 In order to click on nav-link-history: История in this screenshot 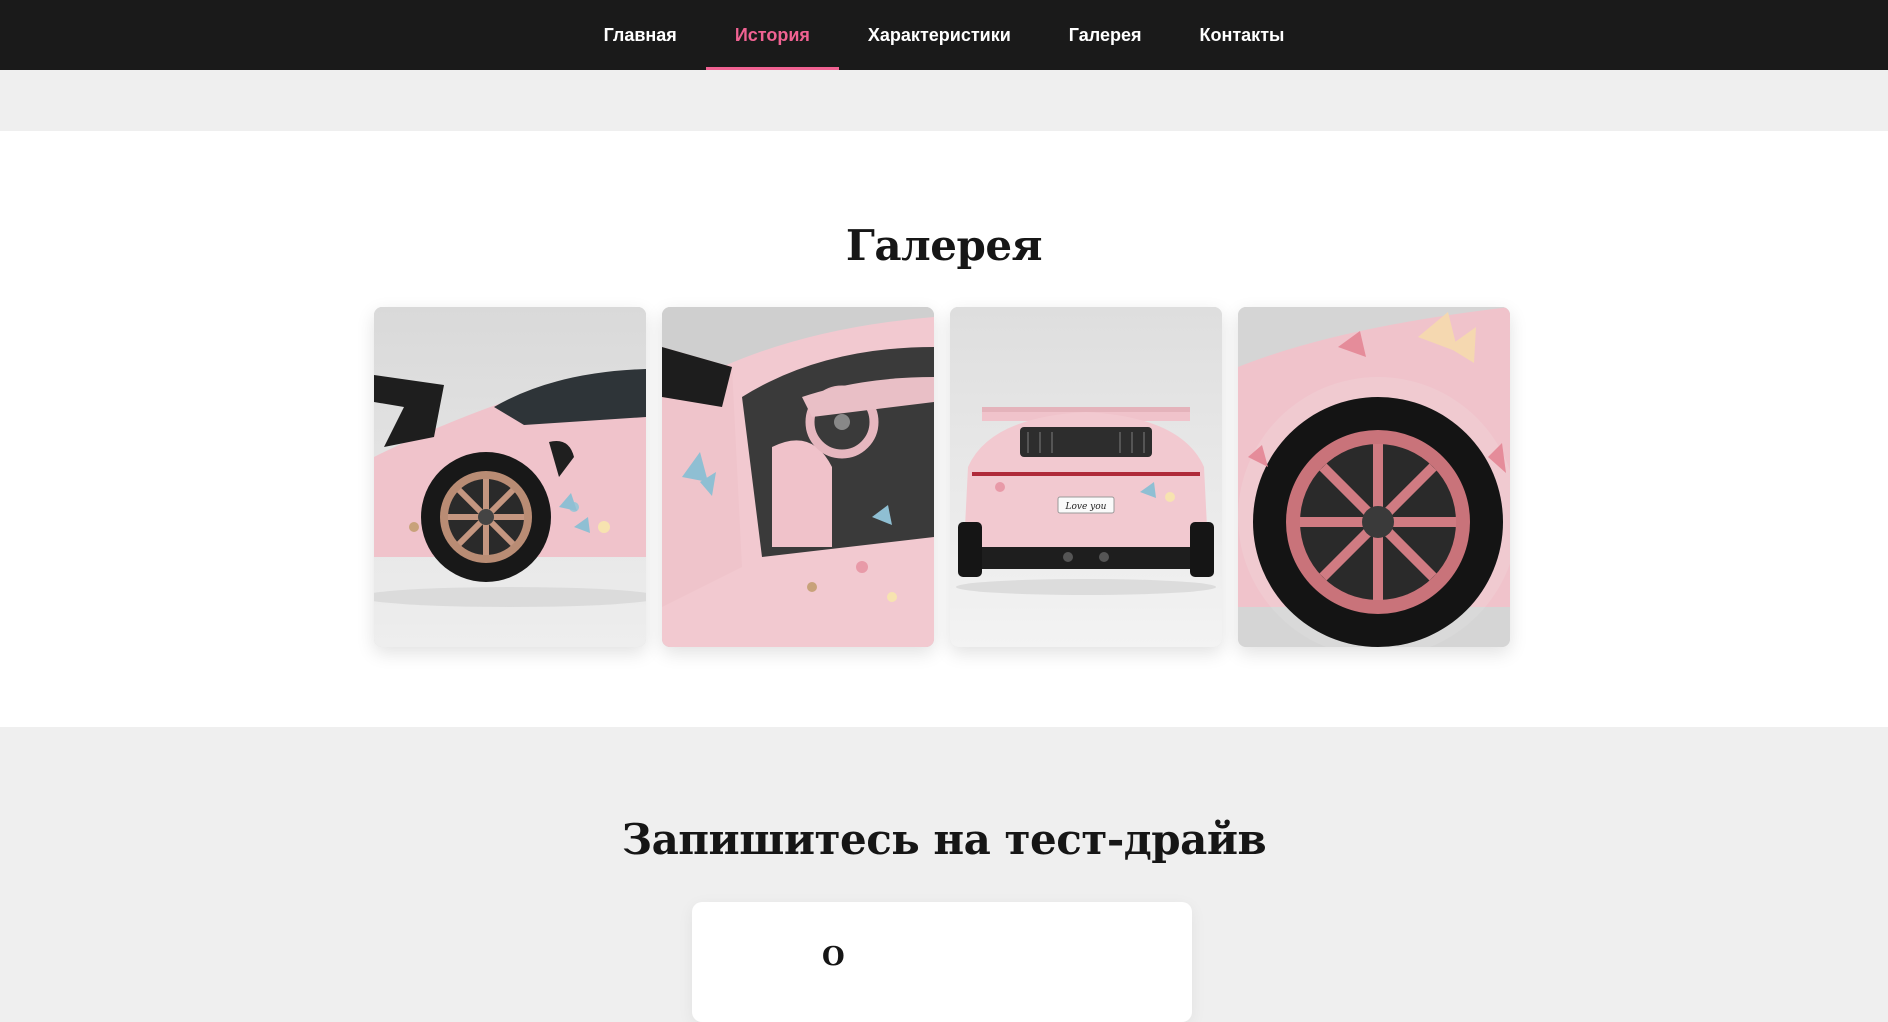, I will do `click(772, 35)`.